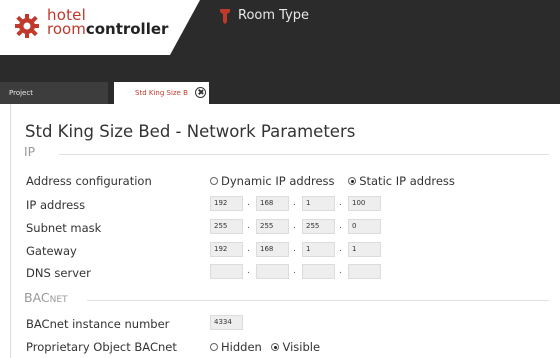 This screenshot has height=358, width=560. What do you see at coordinates (27, 26) in the screenshot?
I see `gear-logo-icon` at bounding box center [27, 26].